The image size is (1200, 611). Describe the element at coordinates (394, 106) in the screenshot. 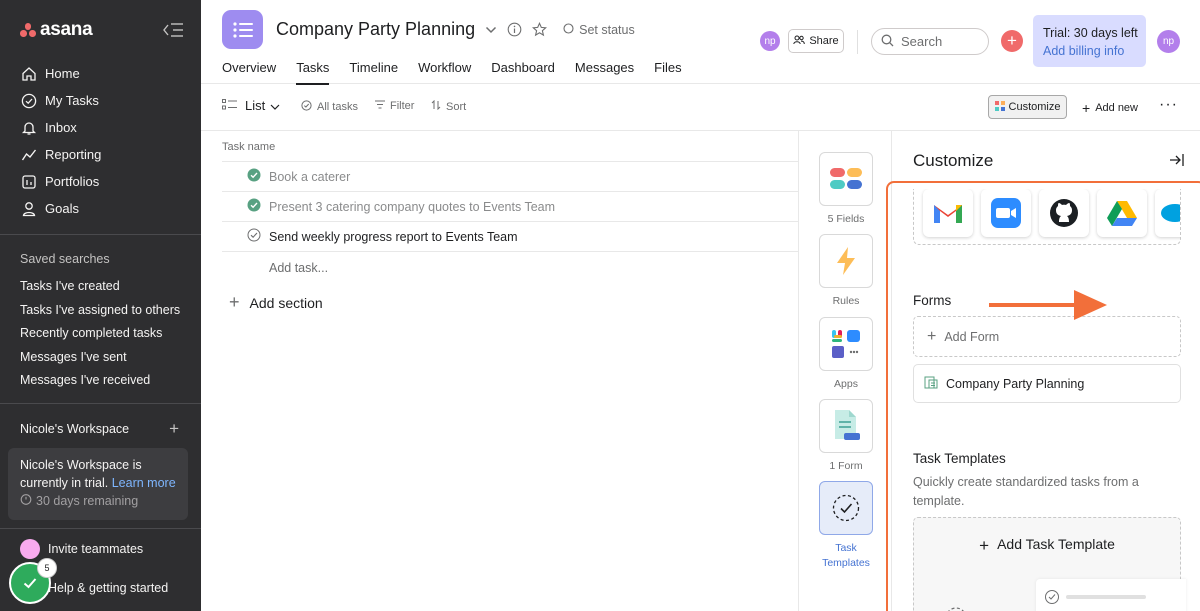

I see `filter-button: Filter` at that location.